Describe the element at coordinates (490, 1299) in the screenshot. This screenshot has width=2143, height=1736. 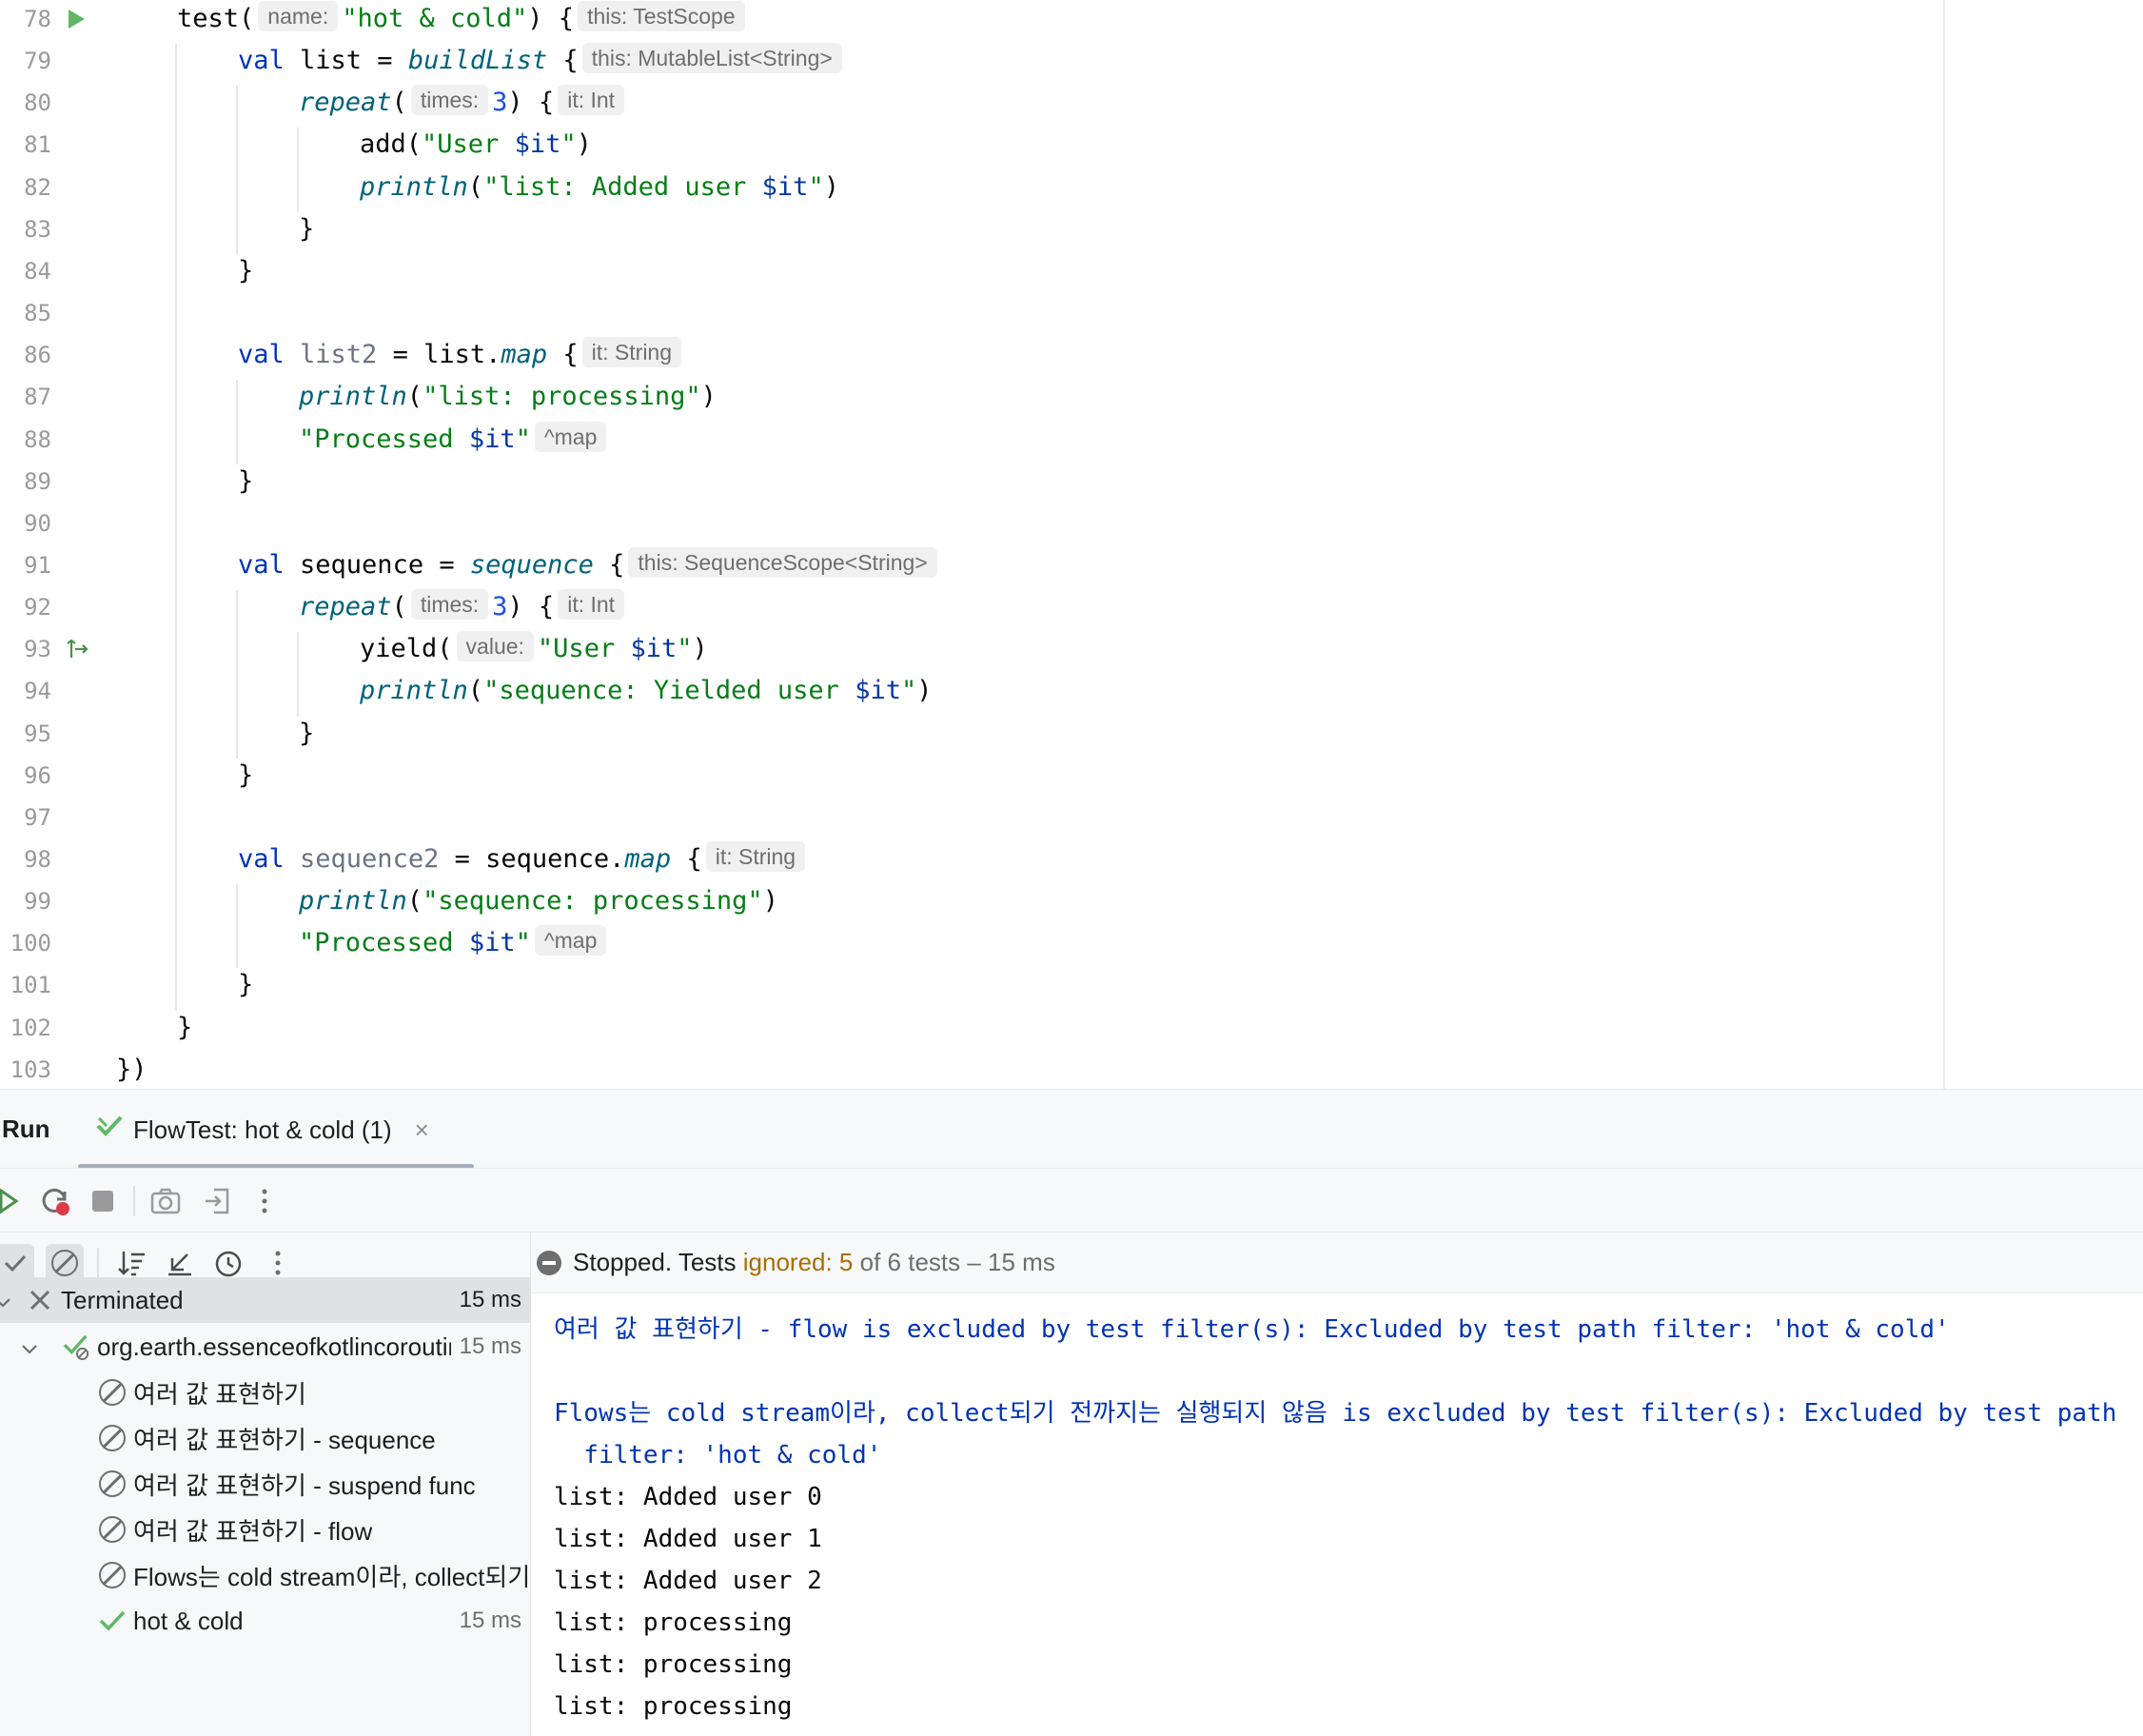
I see `test-duration: 15 ms` at that location.